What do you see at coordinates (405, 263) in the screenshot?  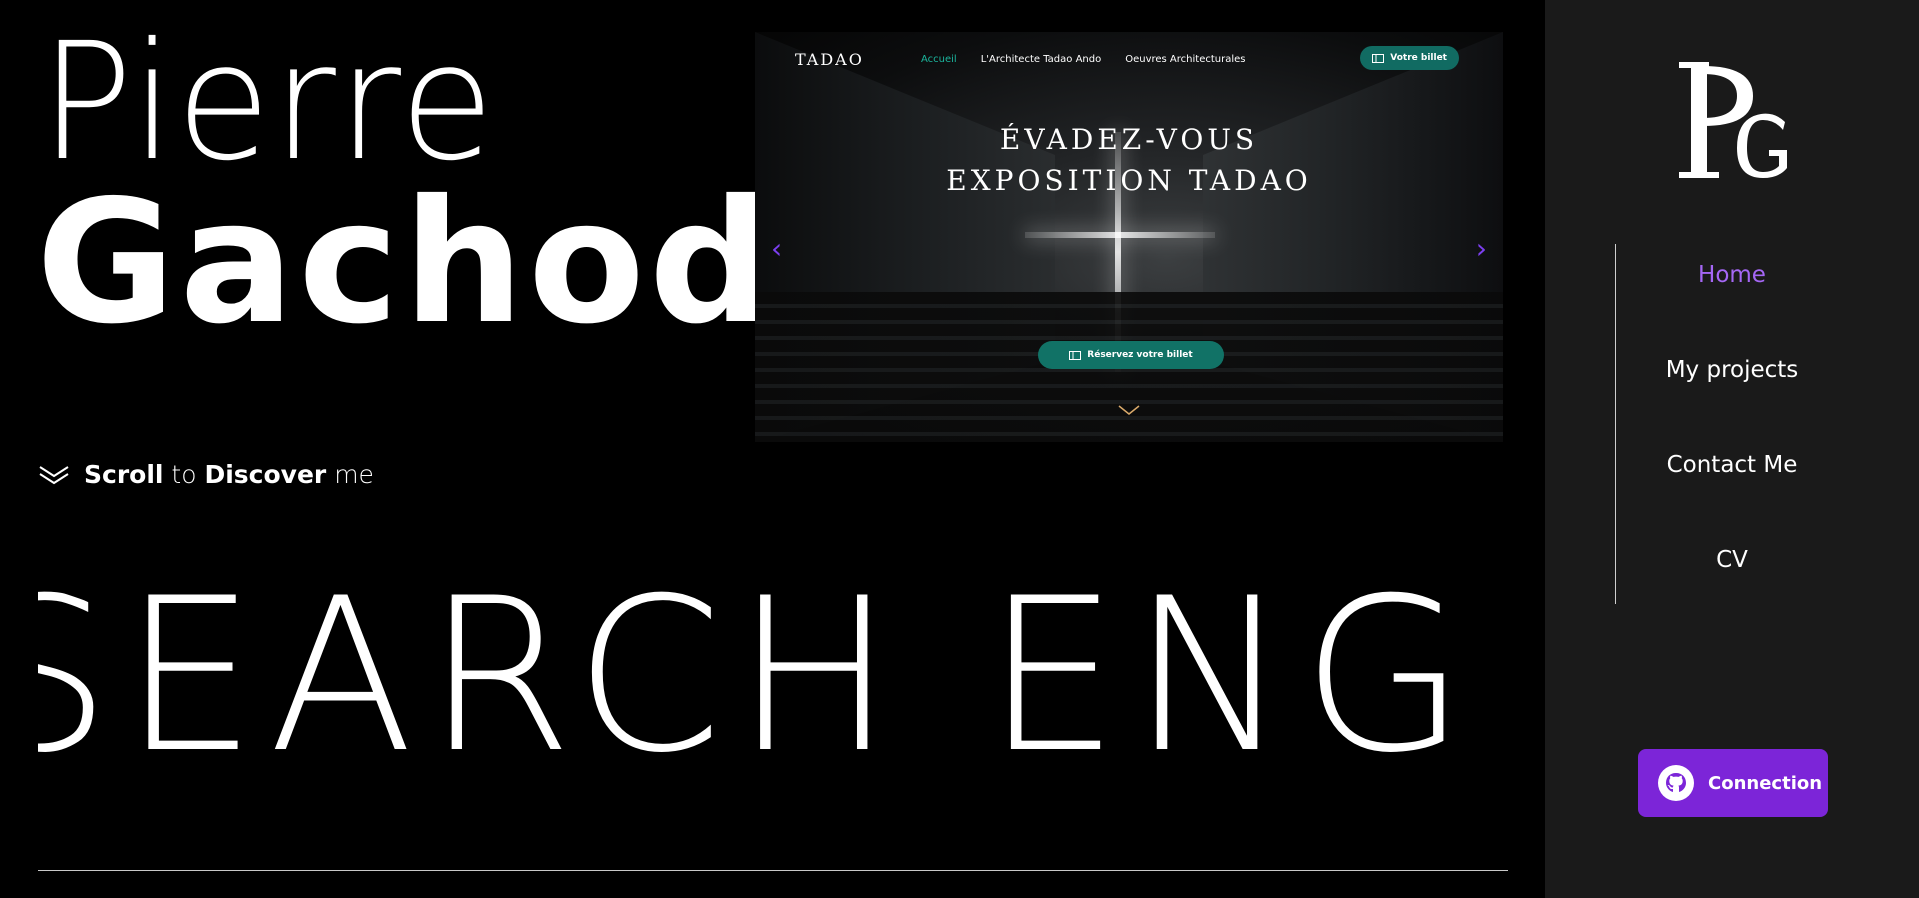 I see `name-last: Gachod` at bounding box center [405, 263].